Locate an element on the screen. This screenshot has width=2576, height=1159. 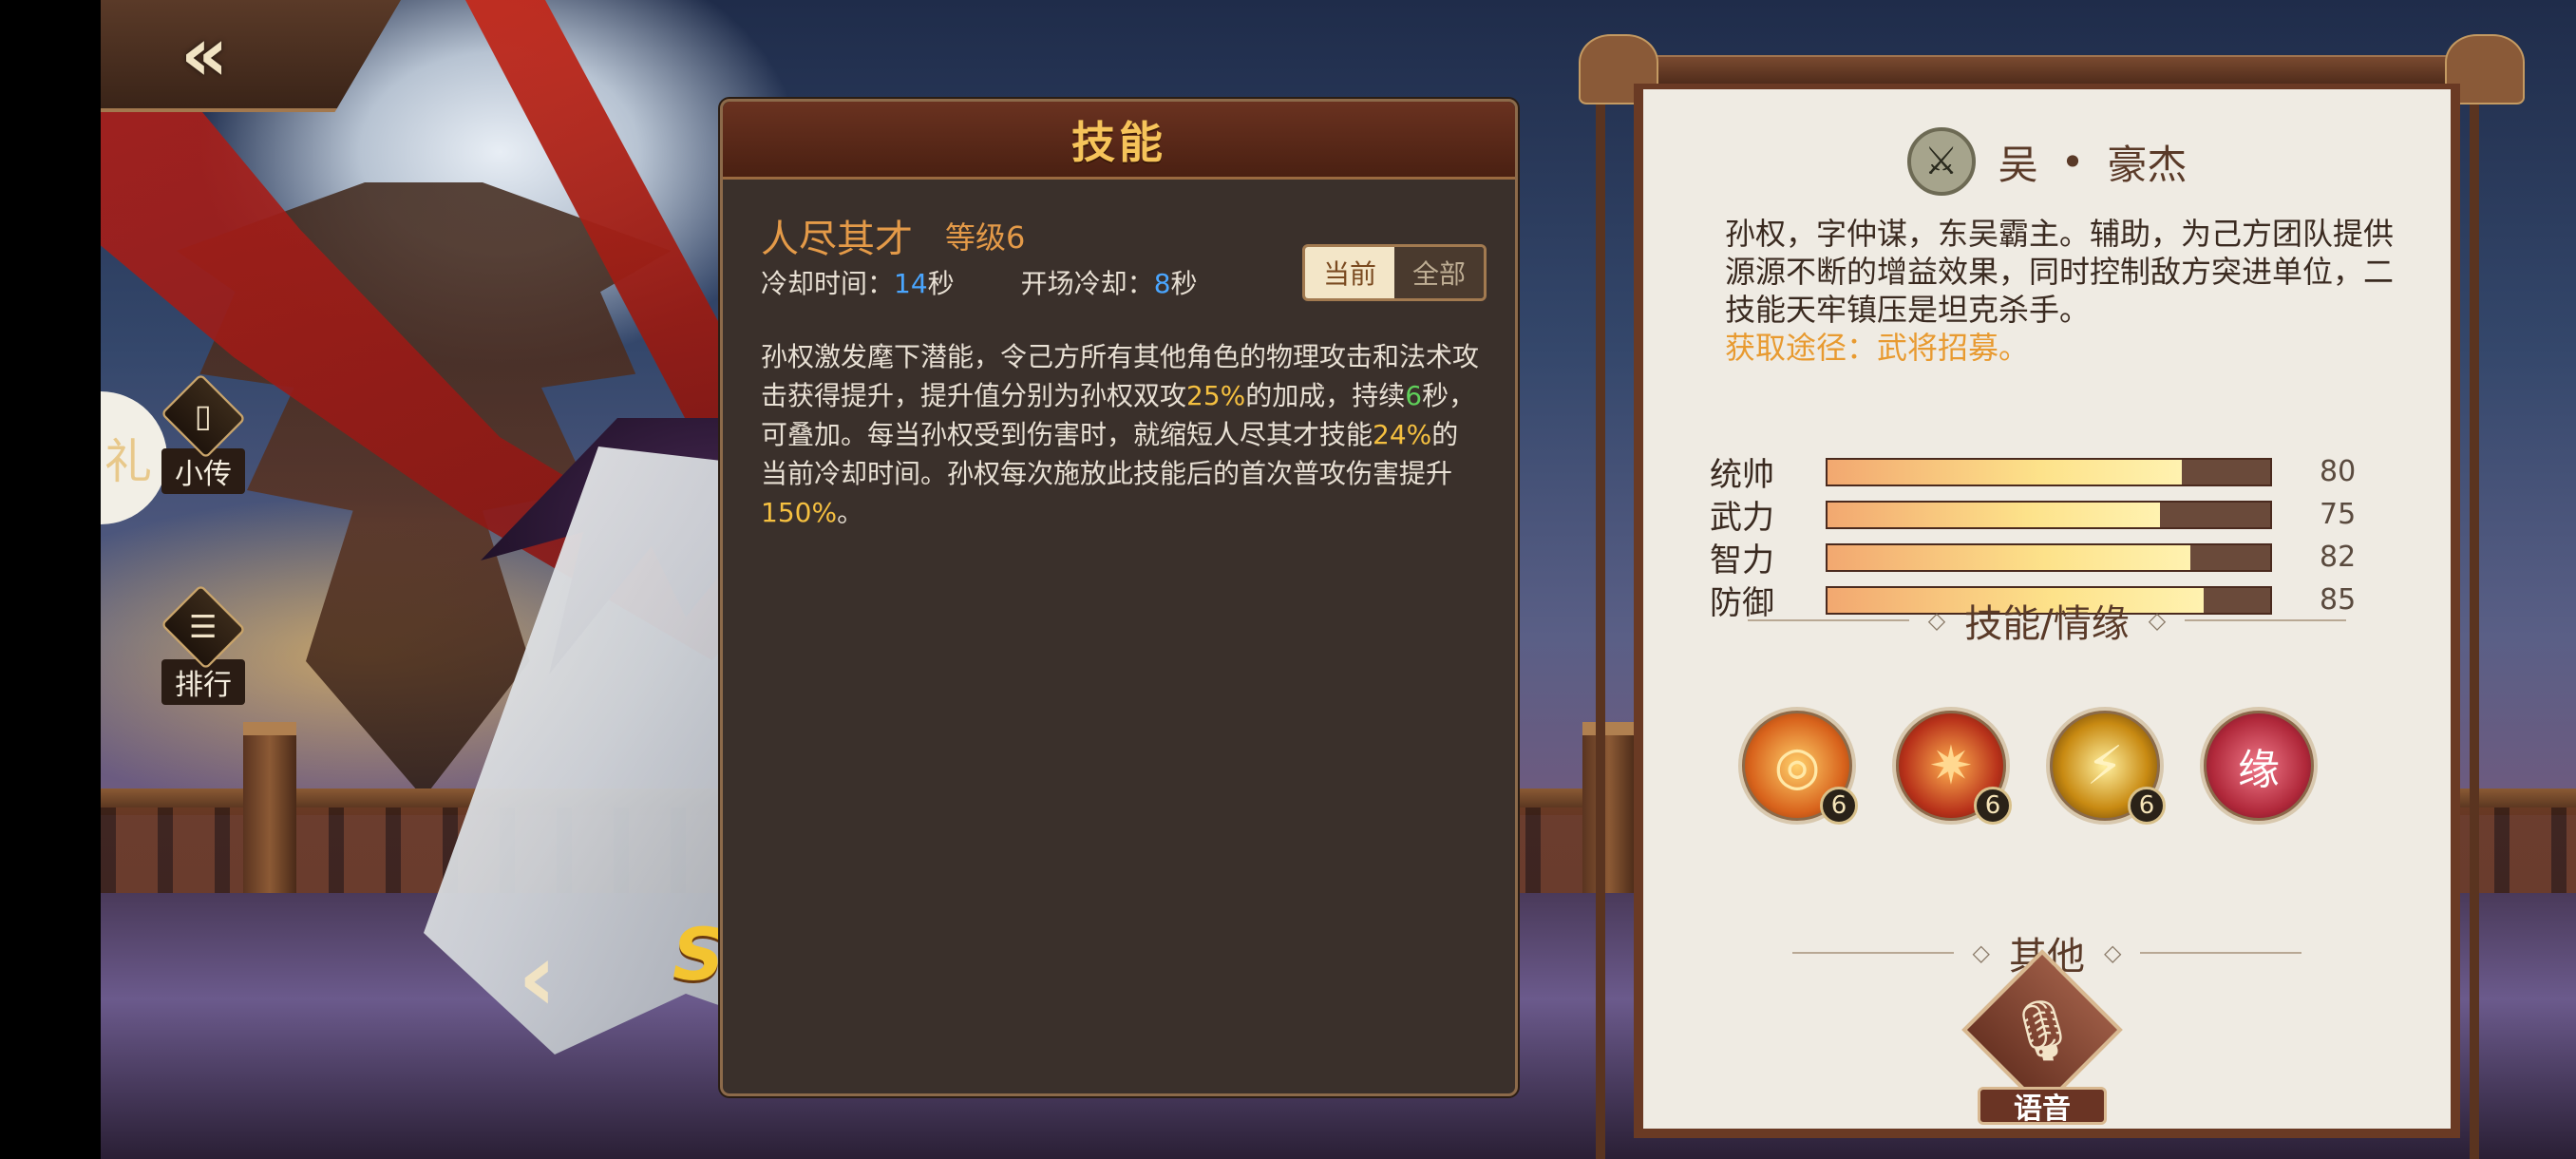
skill-panel-header: 技能 is located at coordinates (1119, 141).